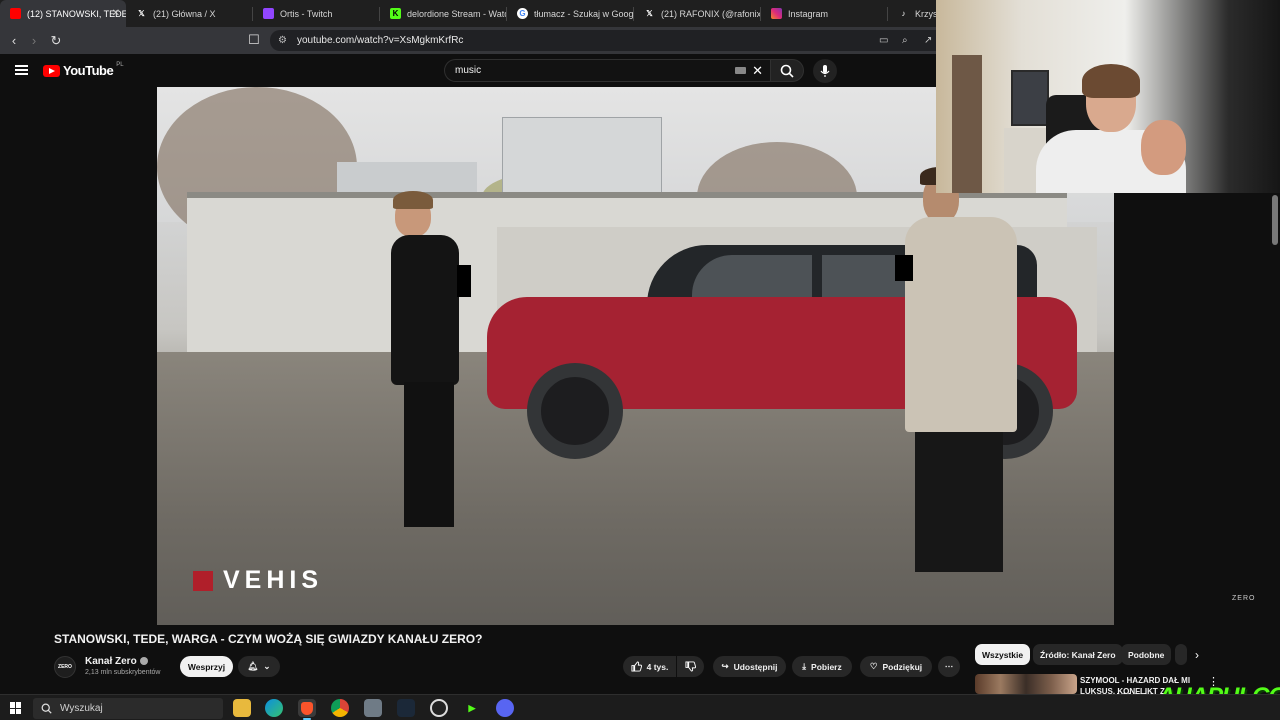 Image resolution: width=1280 pixels, height=720 pixels. Describe the element at coordinates (56, 41) in the screenshot. I see `reload-icon: ↻` at that location.